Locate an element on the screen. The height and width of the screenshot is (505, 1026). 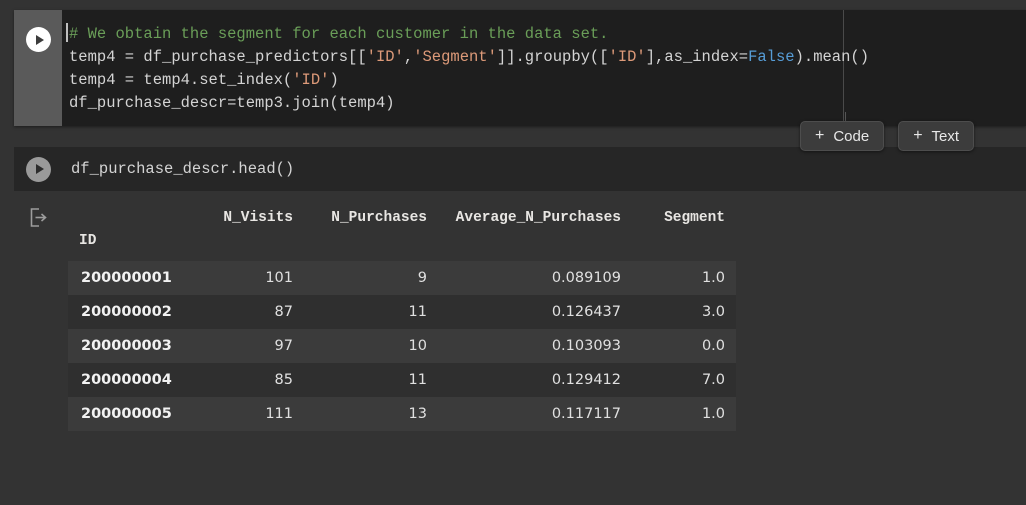
row-index-cell: 200000004 is located at coordinates (126, 380).